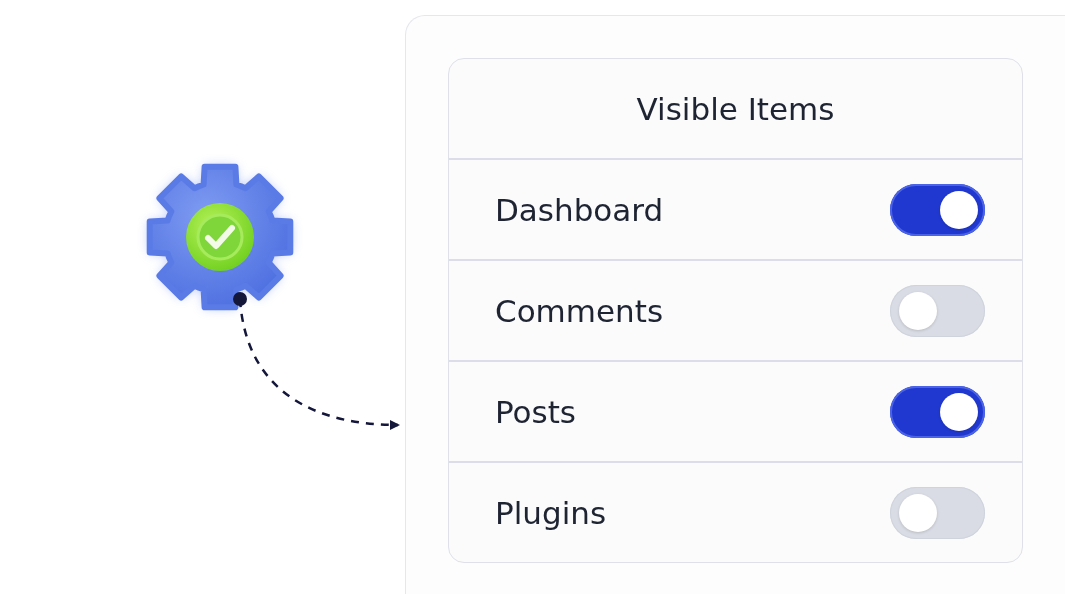  Describe the element at coordinates (579, 310) in the screenshot. I see `item-label: Comments` at that location.